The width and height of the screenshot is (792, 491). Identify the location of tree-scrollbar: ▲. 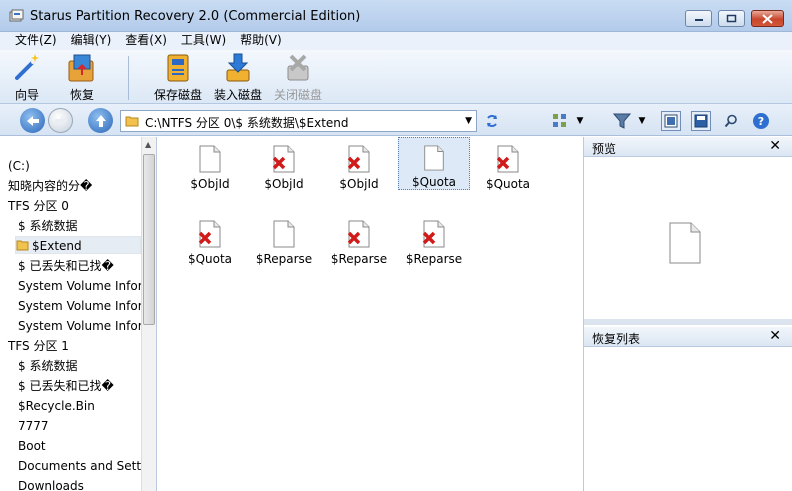
(148, 314).